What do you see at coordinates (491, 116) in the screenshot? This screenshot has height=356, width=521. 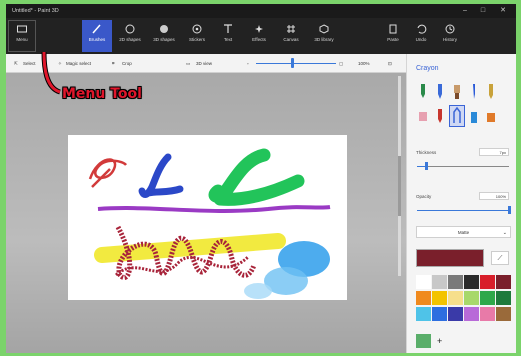 I see `fill-bucket-icon` at bounding box center [491, 116].